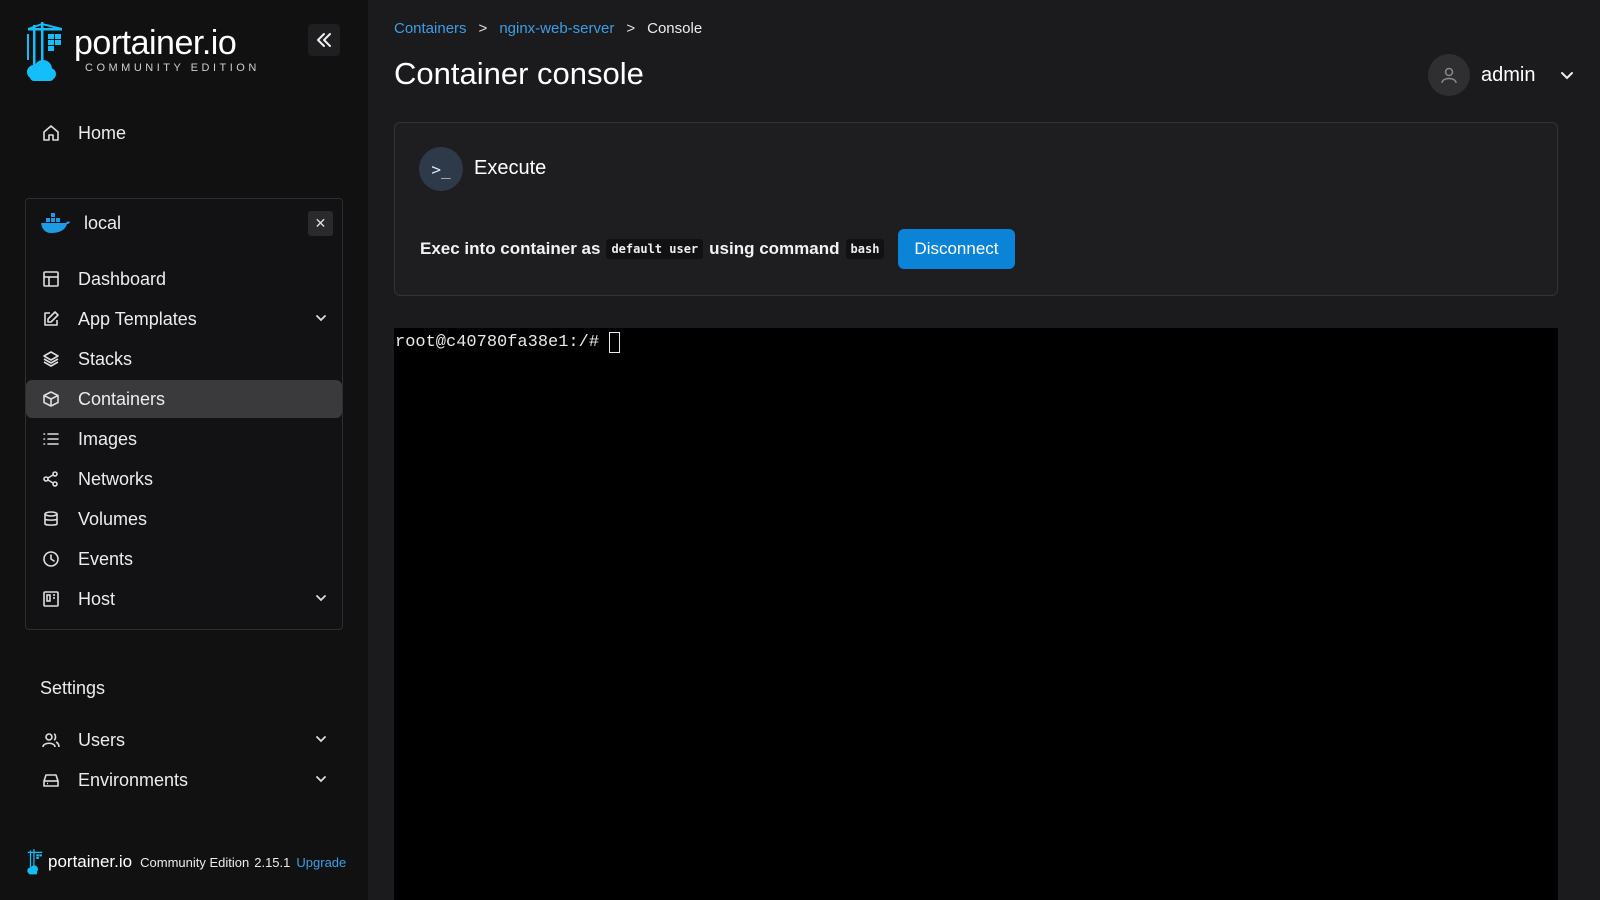 The image size is (1600, 900). I want to click on footer-version: 2.15.1, so click(272, 862).